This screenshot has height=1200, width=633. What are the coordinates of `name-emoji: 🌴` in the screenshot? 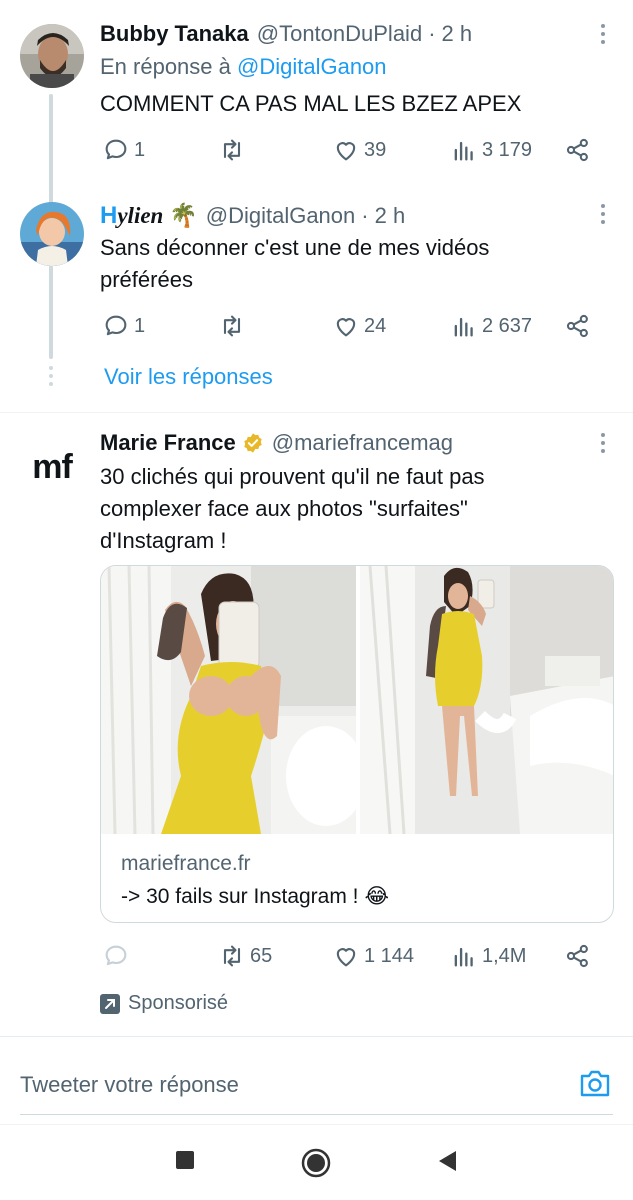 It's located at (183, 215).